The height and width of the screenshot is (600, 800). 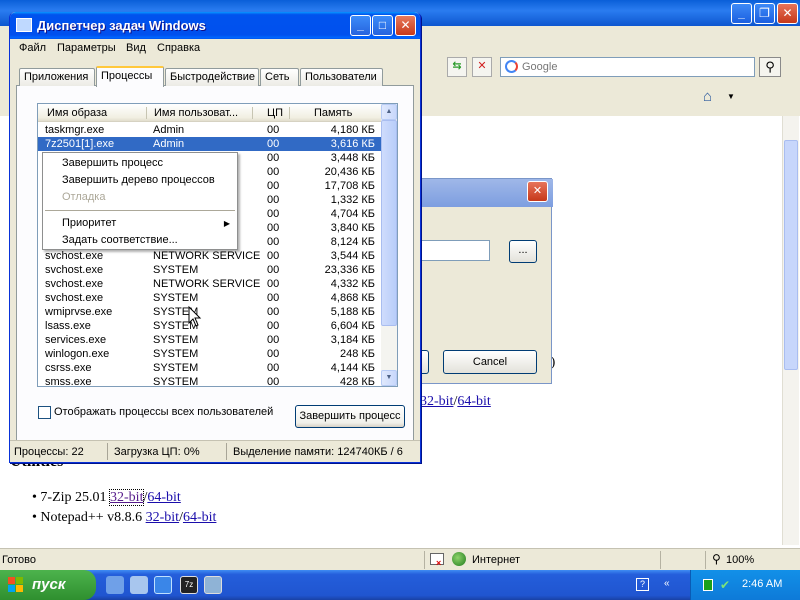 What do you see at coordinates (352, 298) in the screenshot?
I see `process-memory: 4,868 КБ` at bounding box center [352, 298].